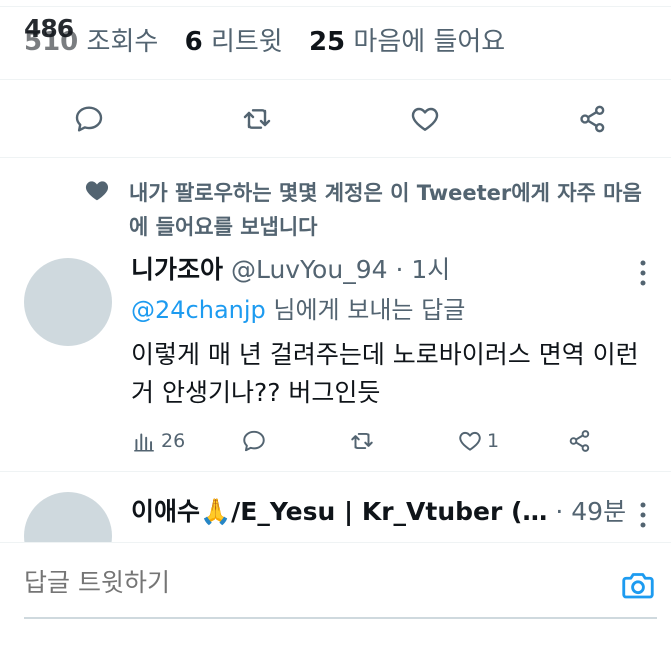  What do you see at coordinates (340, 269) in the screenshot?
I see `handle-and-time: @LuvYou_94 · 1시` at bounding box center [340, 269].